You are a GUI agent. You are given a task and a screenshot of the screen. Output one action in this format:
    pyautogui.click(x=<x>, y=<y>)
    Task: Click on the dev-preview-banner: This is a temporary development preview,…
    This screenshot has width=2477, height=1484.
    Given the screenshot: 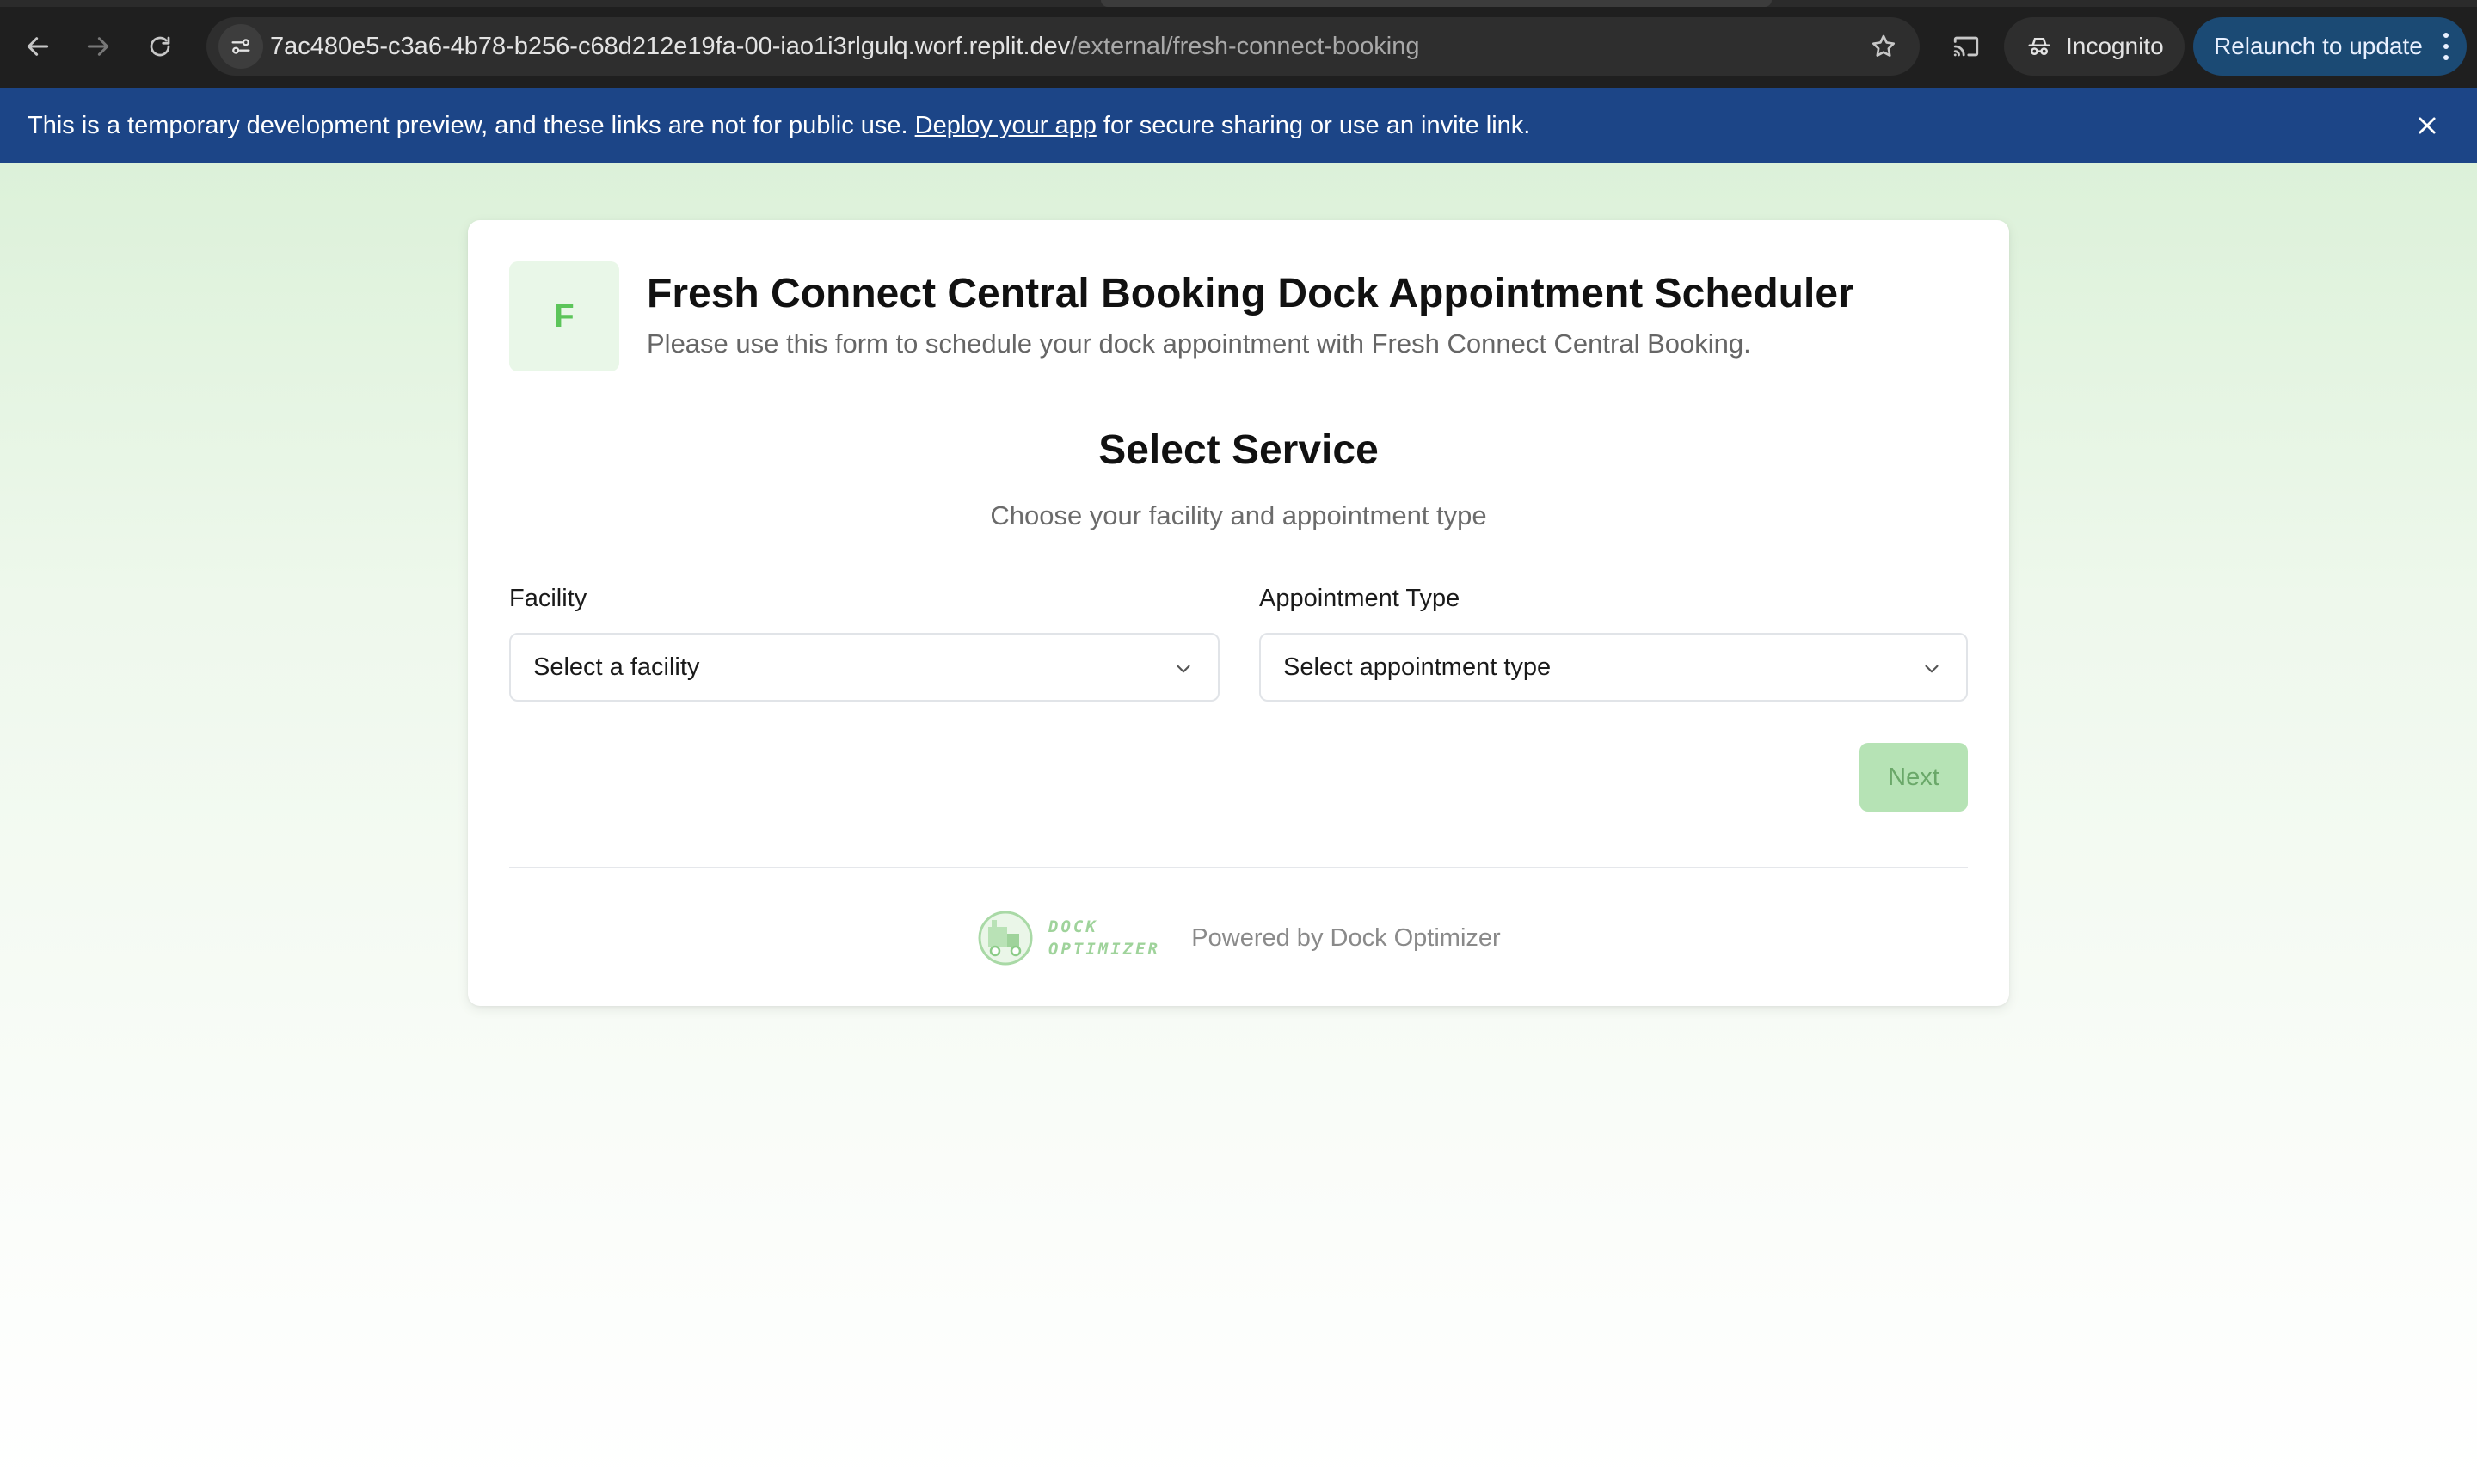 What is the action you would take?
    pyautogui.click(x=1239, y=125)
    